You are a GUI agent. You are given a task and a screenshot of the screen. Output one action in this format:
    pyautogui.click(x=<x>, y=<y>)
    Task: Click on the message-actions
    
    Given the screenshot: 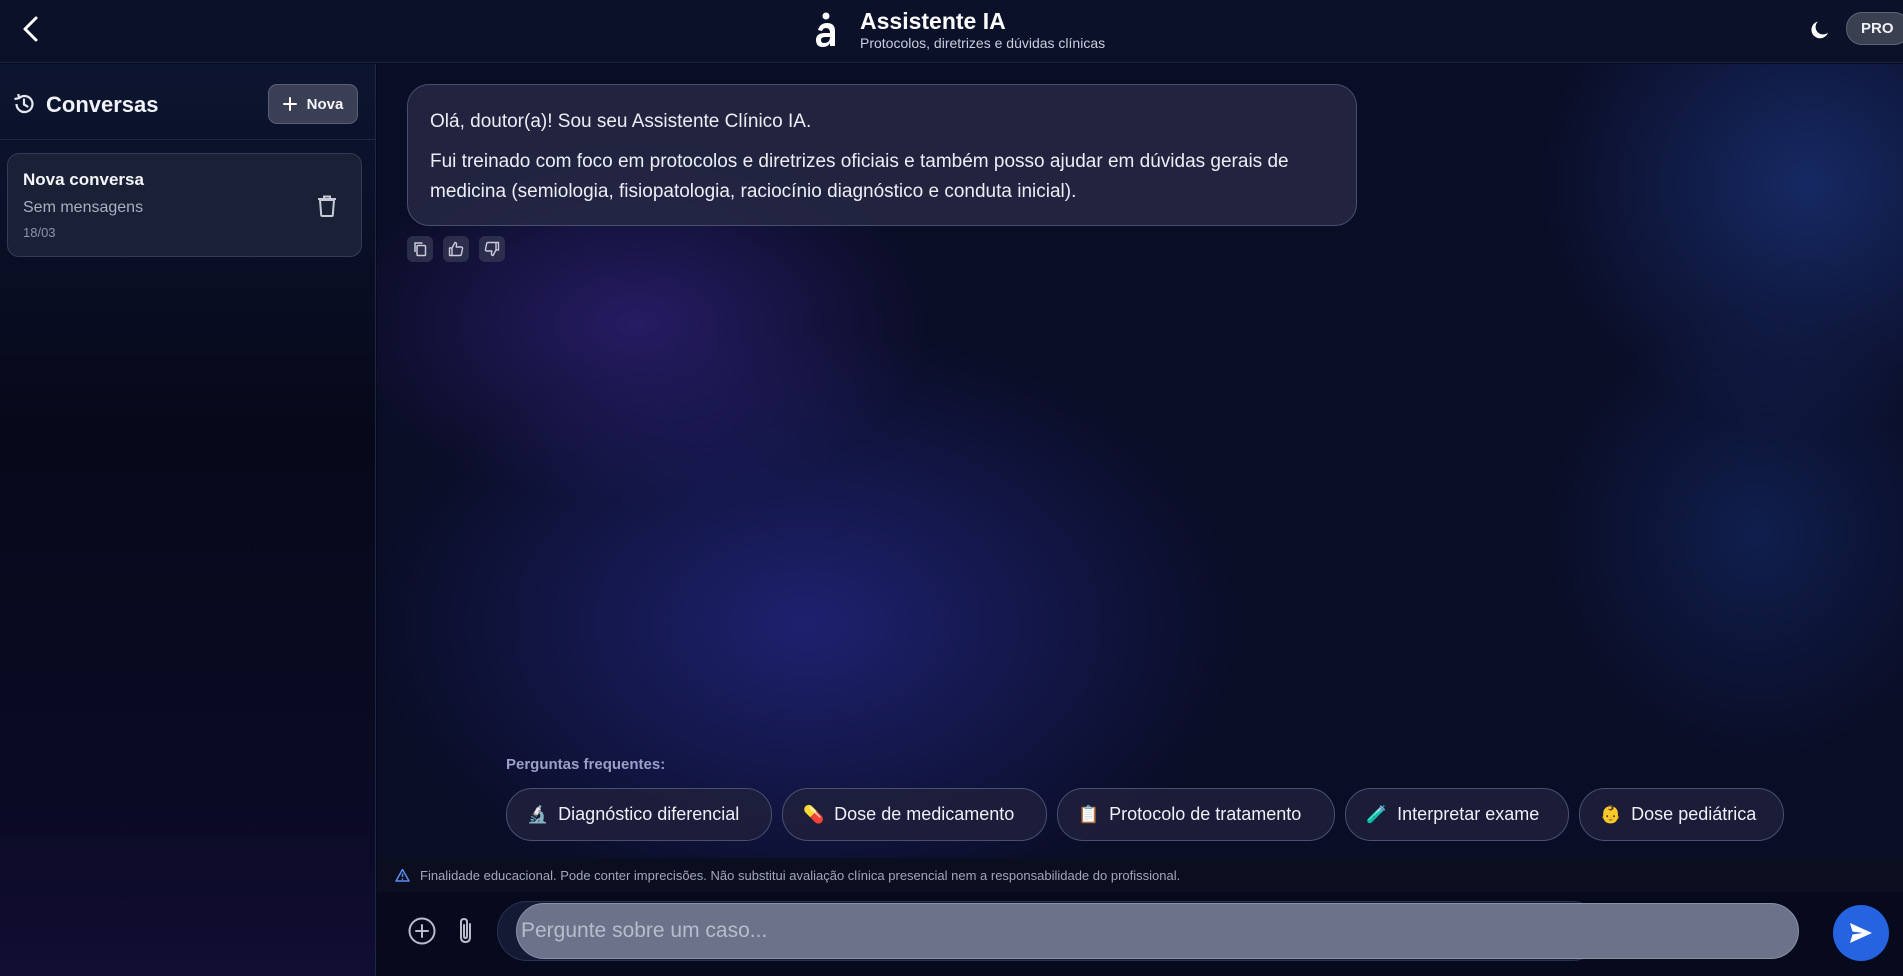 What is the action you would take?
    pyautogui.click(x=456, y=249)
    